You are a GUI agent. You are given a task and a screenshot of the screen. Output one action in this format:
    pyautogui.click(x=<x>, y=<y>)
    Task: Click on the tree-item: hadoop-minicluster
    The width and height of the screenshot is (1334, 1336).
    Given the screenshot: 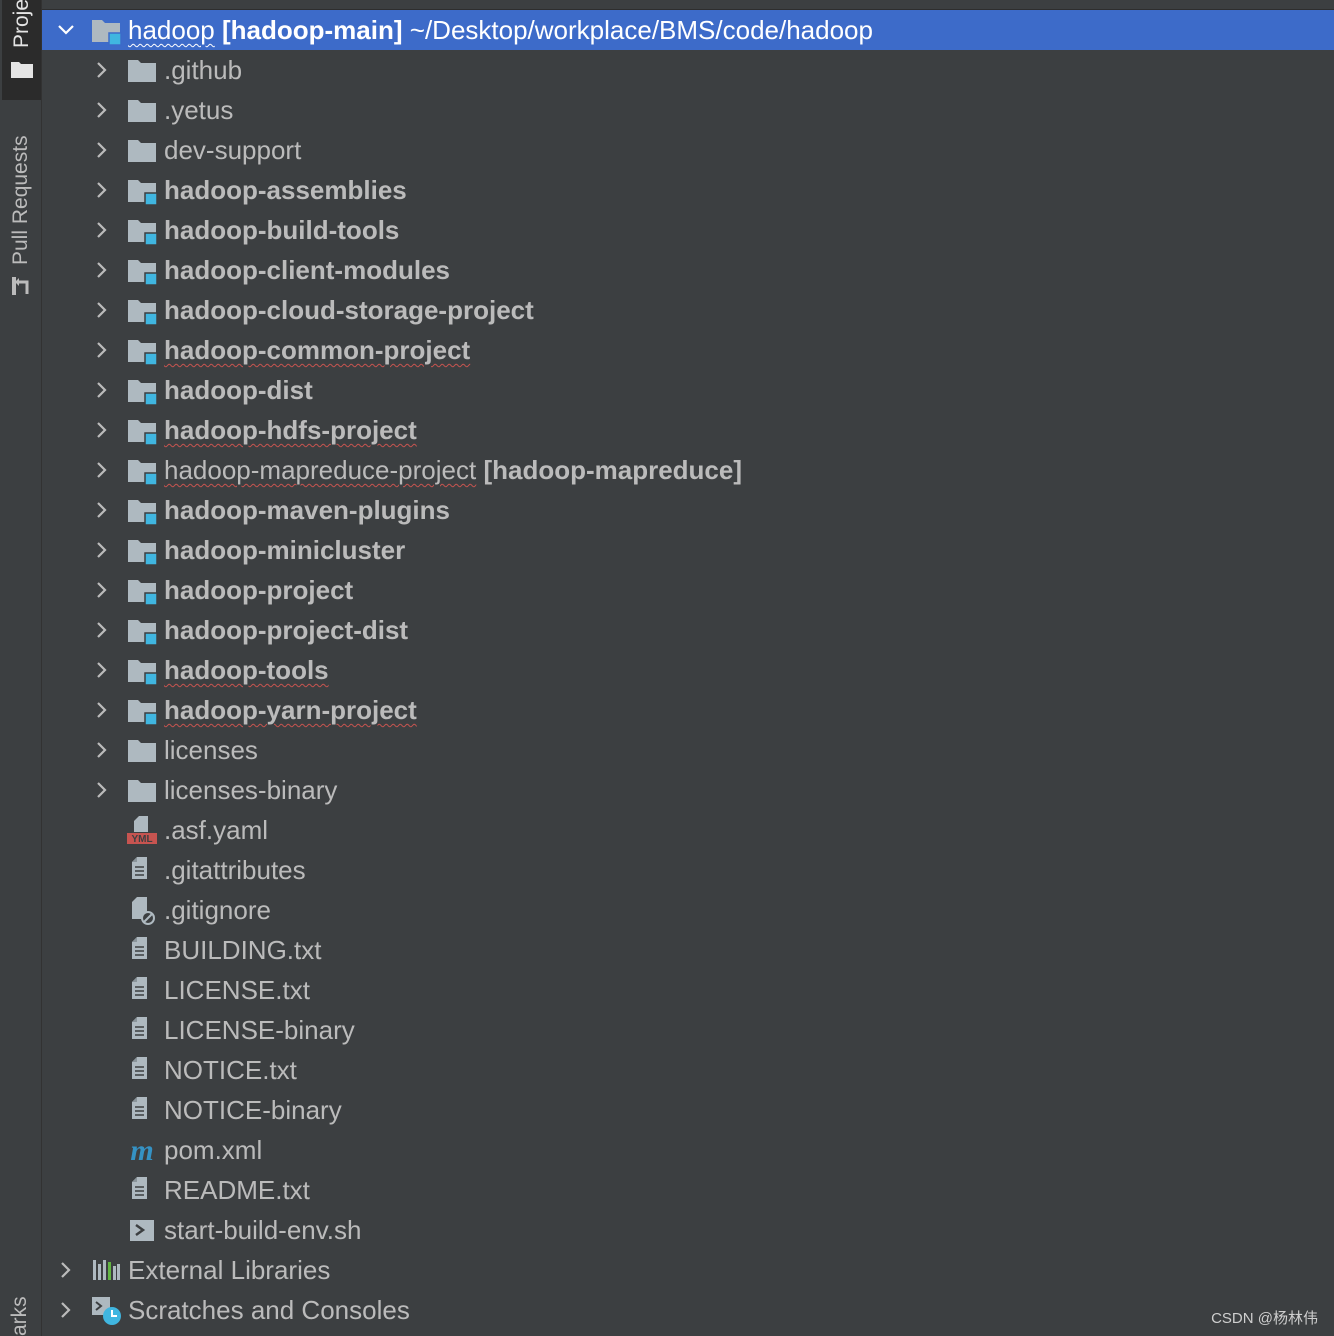 What is the action you would take?
    pyautogui.click(x=688, y=550)
    